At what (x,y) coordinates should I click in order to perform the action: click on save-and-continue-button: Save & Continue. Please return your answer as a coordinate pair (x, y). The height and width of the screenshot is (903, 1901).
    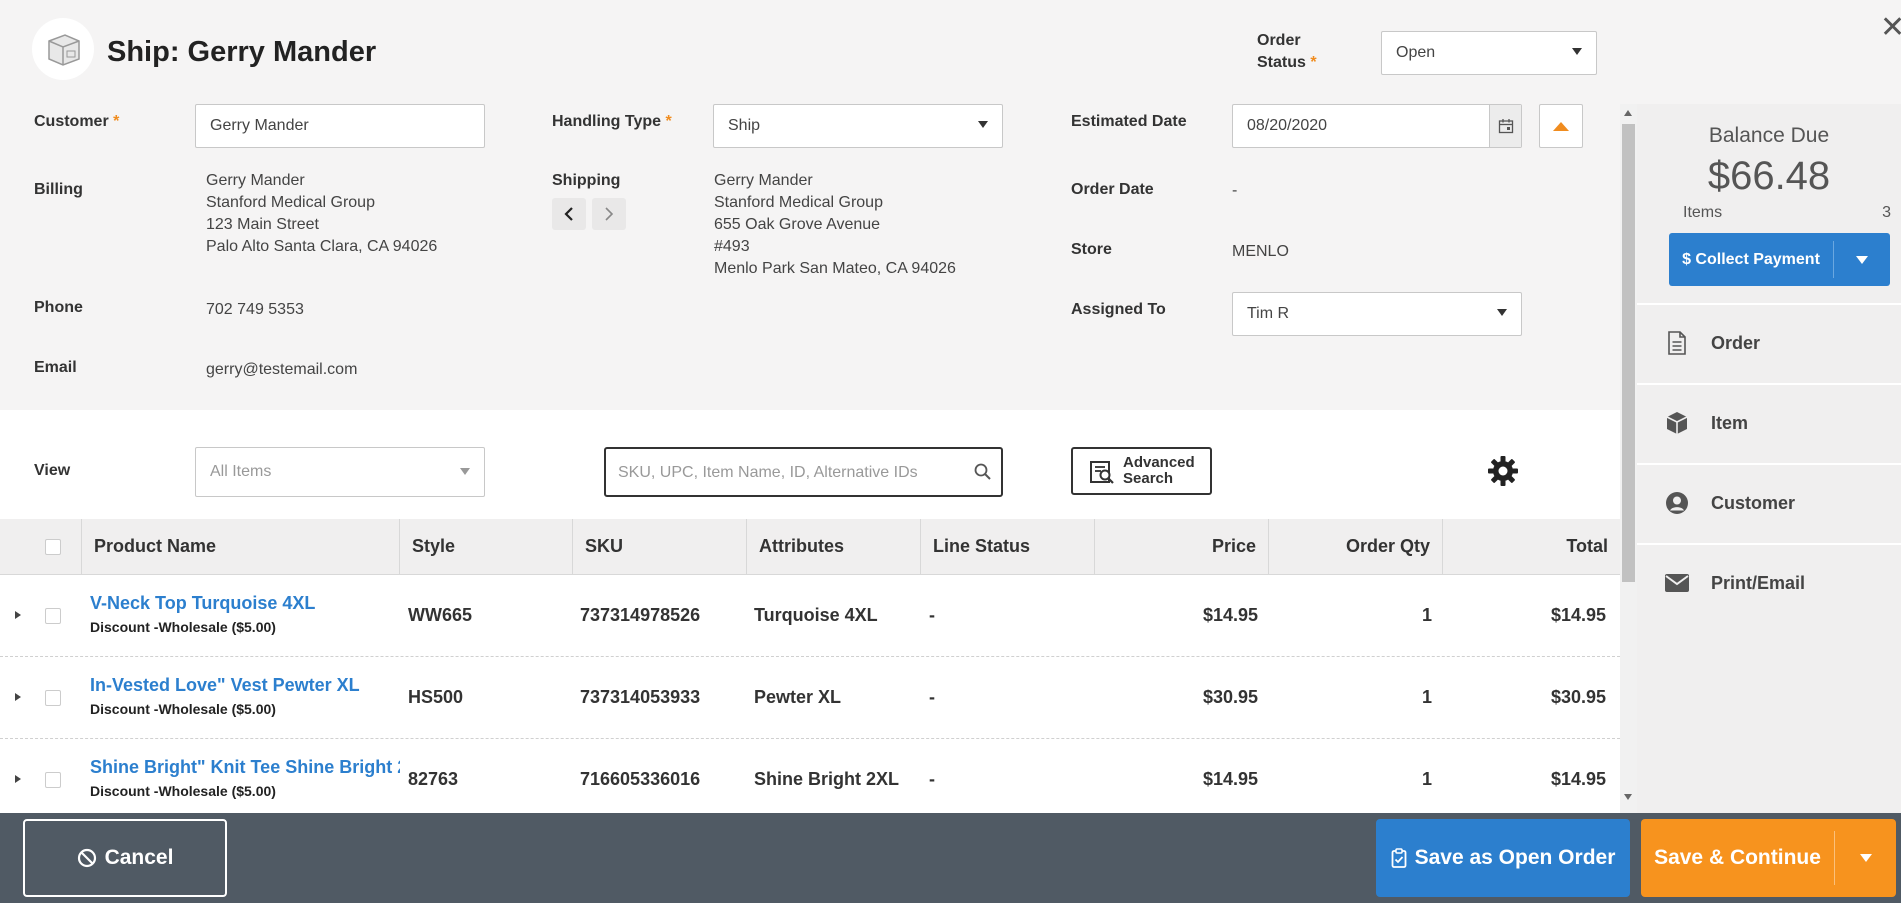
    Looking at the image, I should click on (1768, 858).